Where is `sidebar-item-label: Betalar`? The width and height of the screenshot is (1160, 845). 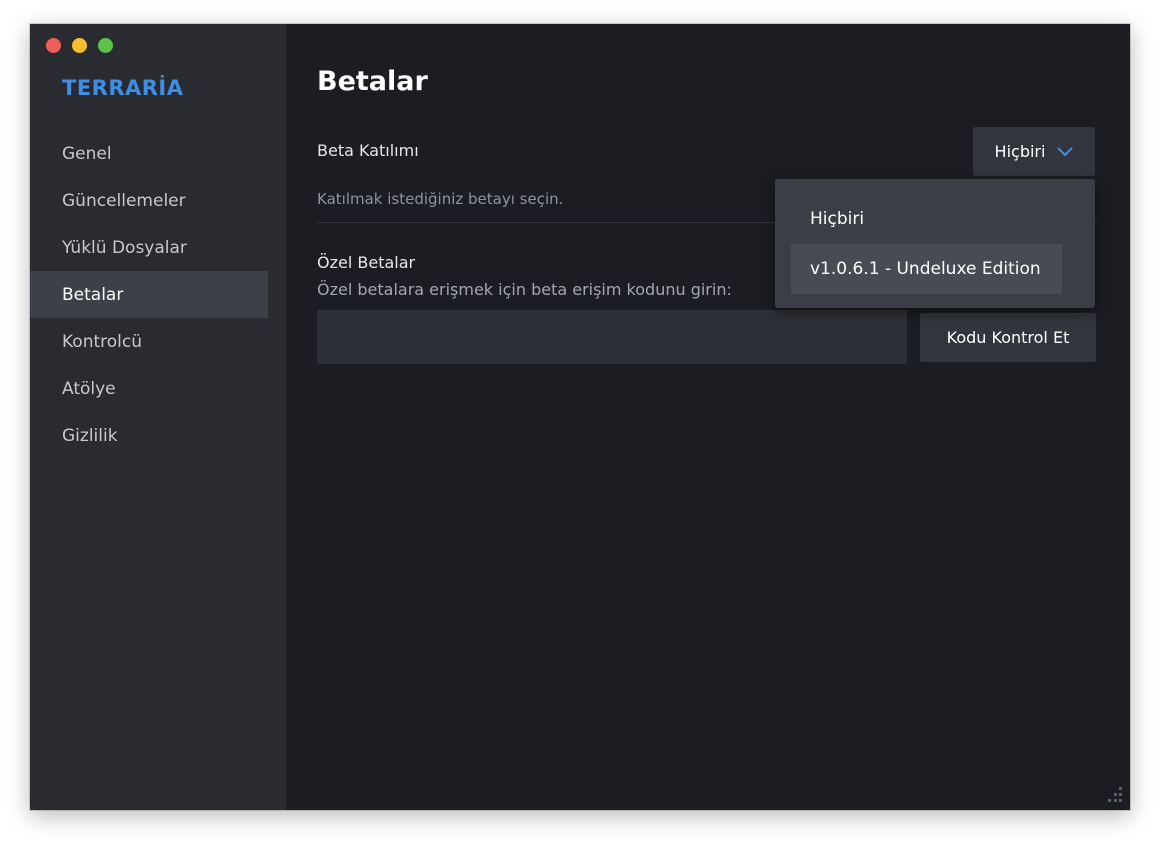 sidebar-item-label: Betalar is located at coordinates (93, 294).